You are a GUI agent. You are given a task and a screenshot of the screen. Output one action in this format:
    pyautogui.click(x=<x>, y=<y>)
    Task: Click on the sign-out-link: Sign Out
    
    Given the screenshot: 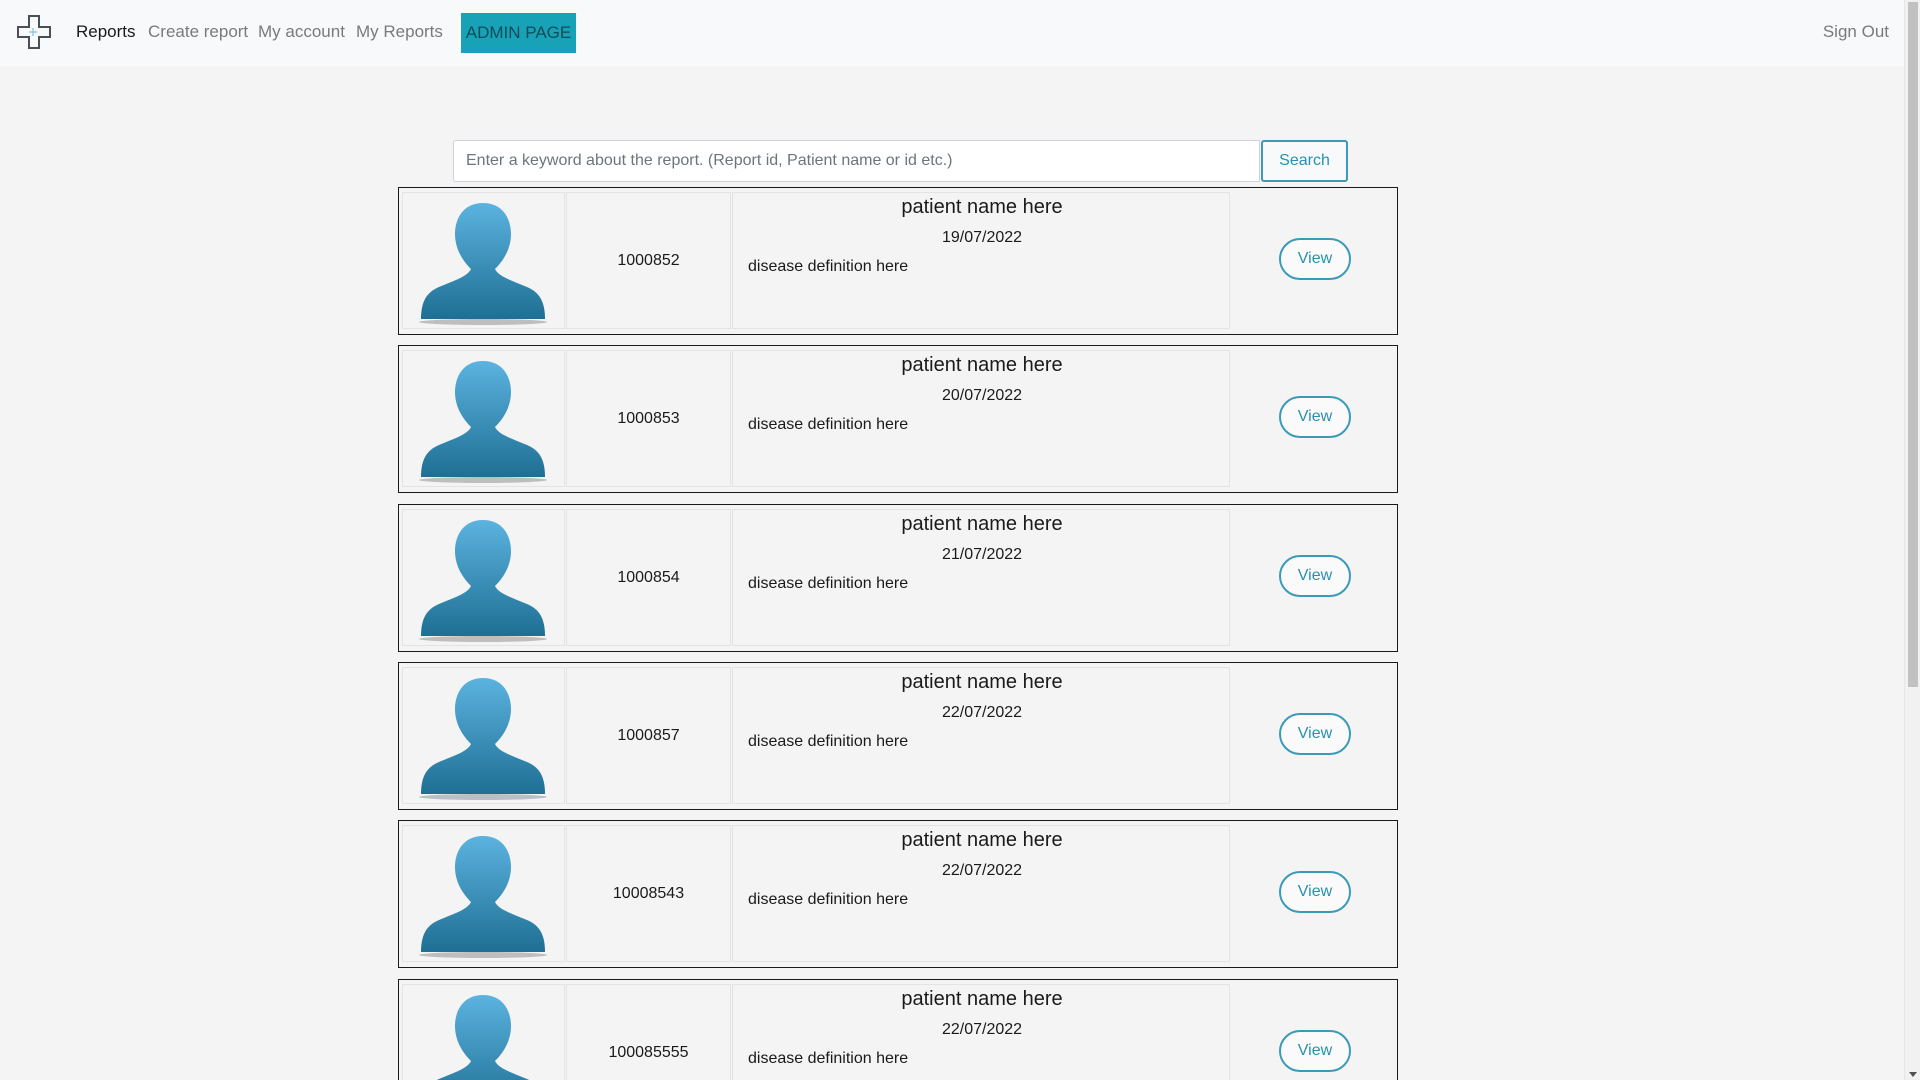 What is the action you would take?
    pyautogui.click(x=1856, y=32)
    